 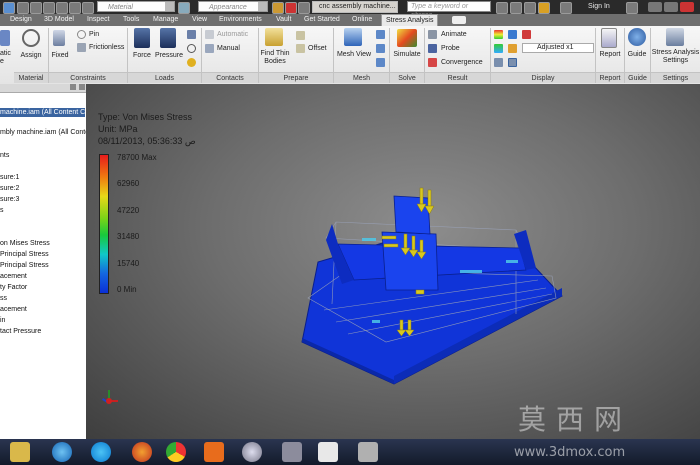 What do you see at coordinates (62, 452) in the screenshot?
I see `internet-explorer-icon` at bounding box center [62, 452].